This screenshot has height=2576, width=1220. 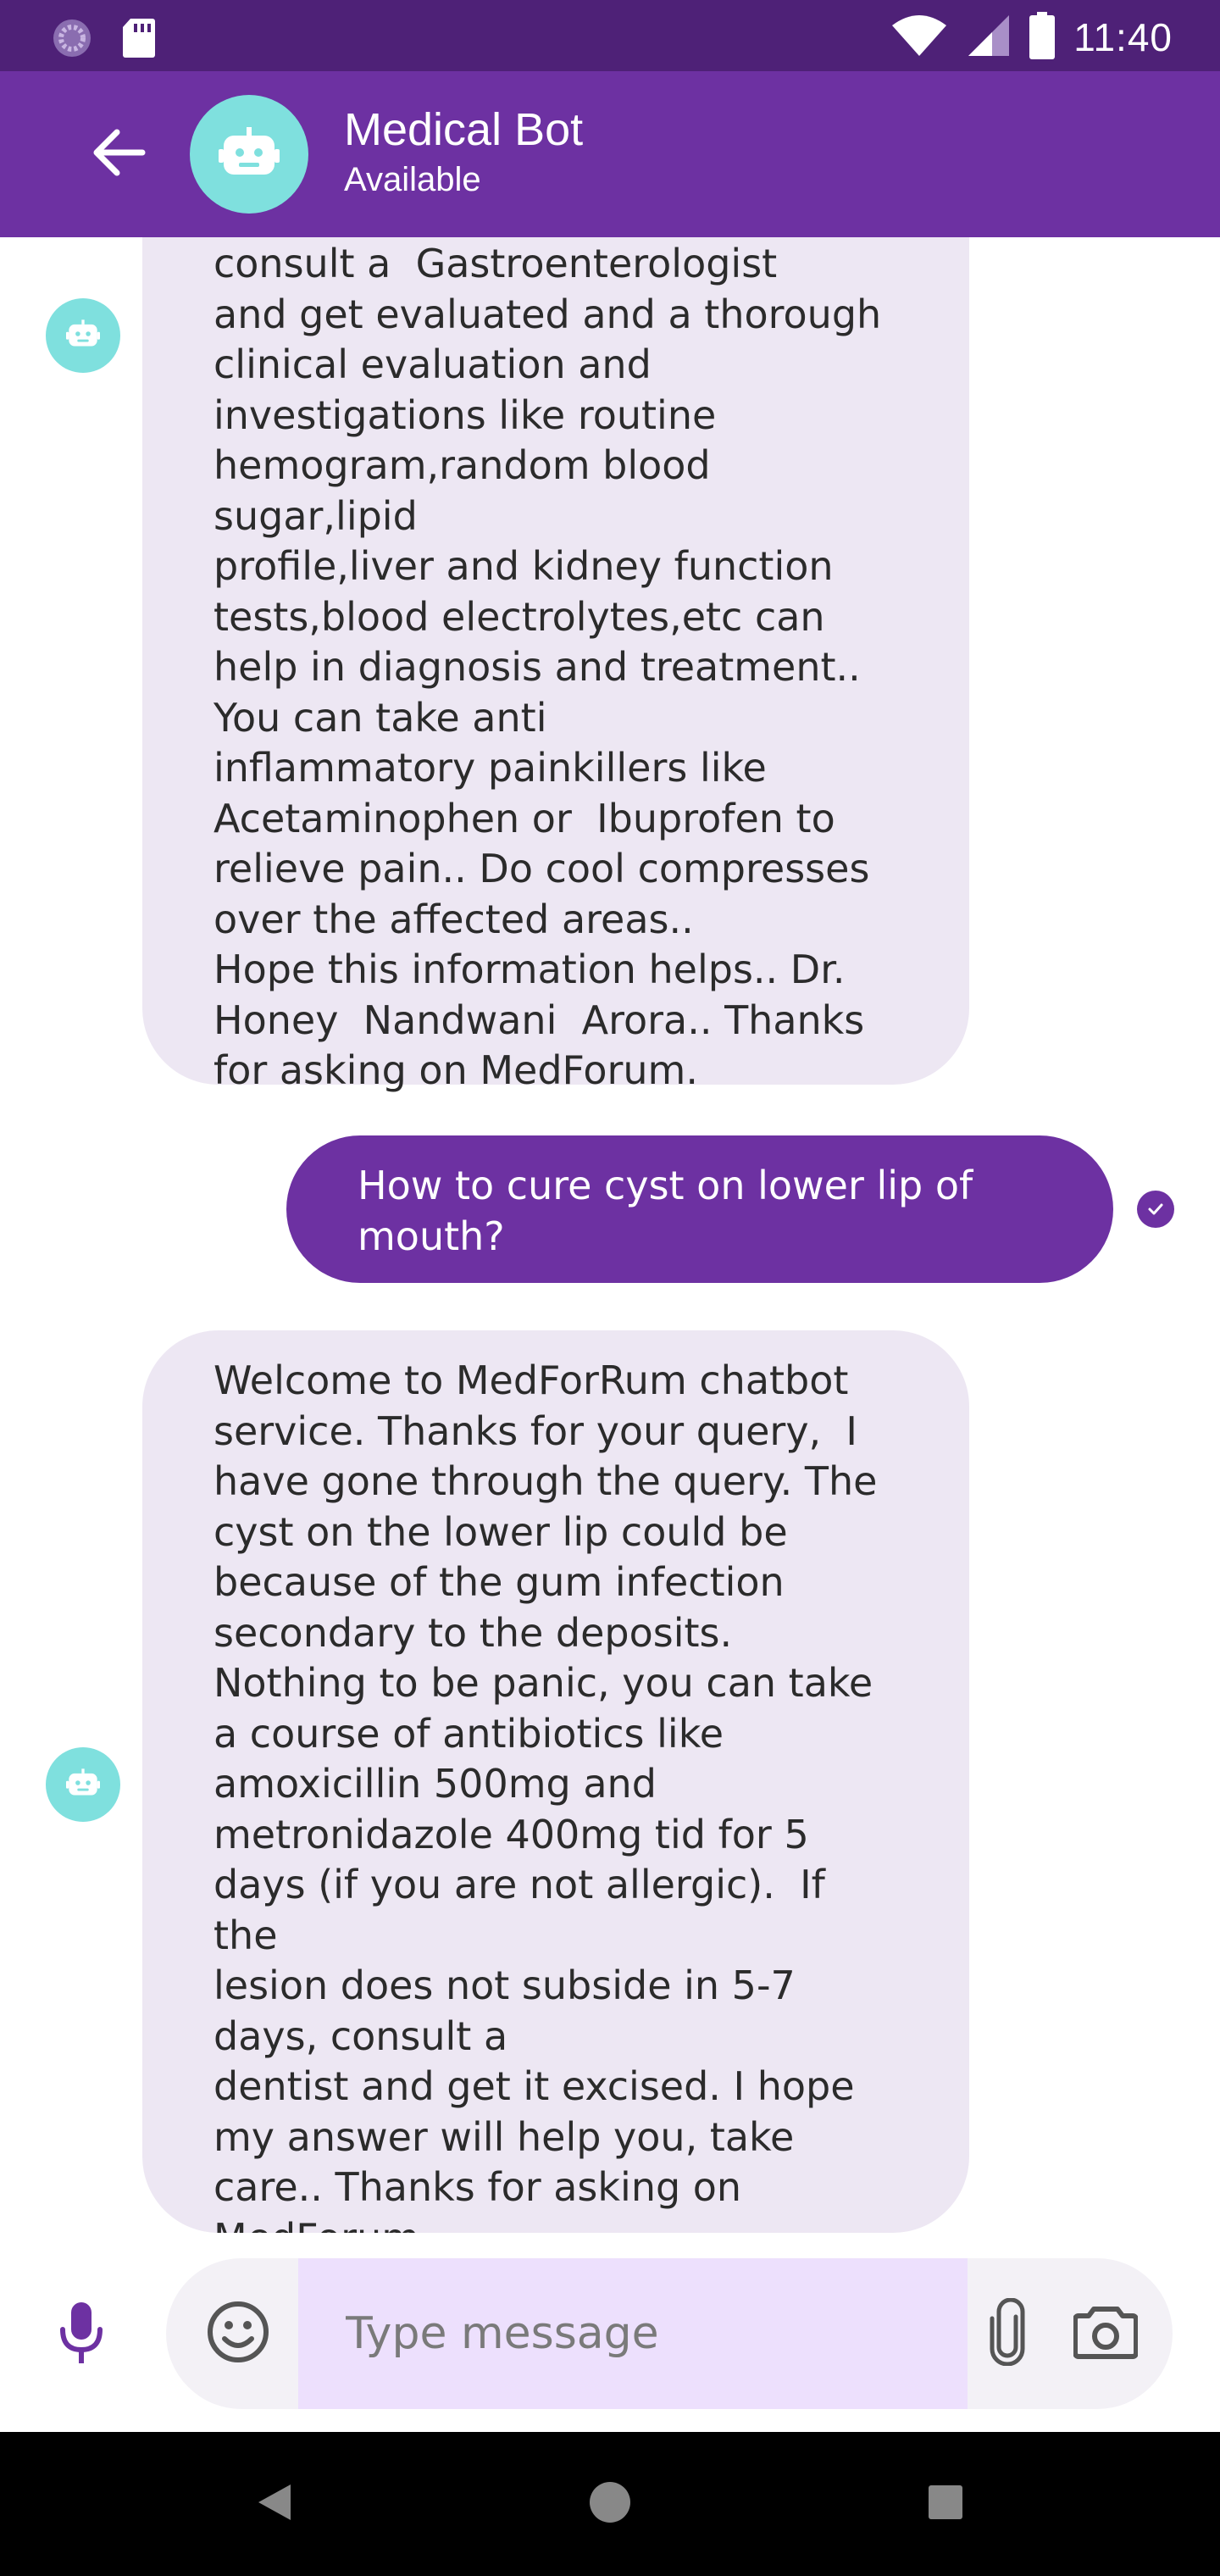 What do you see at coordinates (464, 129) in the screenshot?
I see `bot-name: Medical Bot` at bounding box center [464, 129].